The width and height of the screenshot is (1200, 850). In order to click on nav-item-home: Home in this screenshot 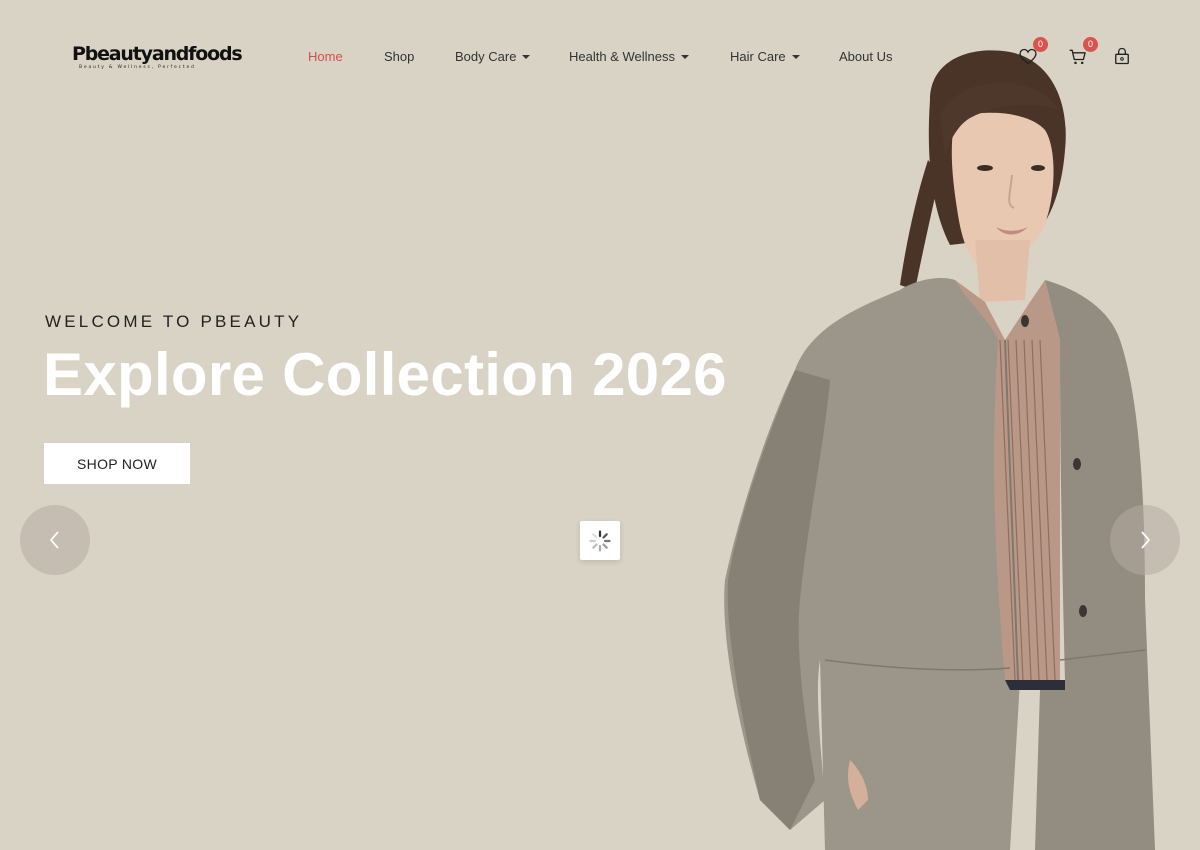, I will do `click(325, 56)`.